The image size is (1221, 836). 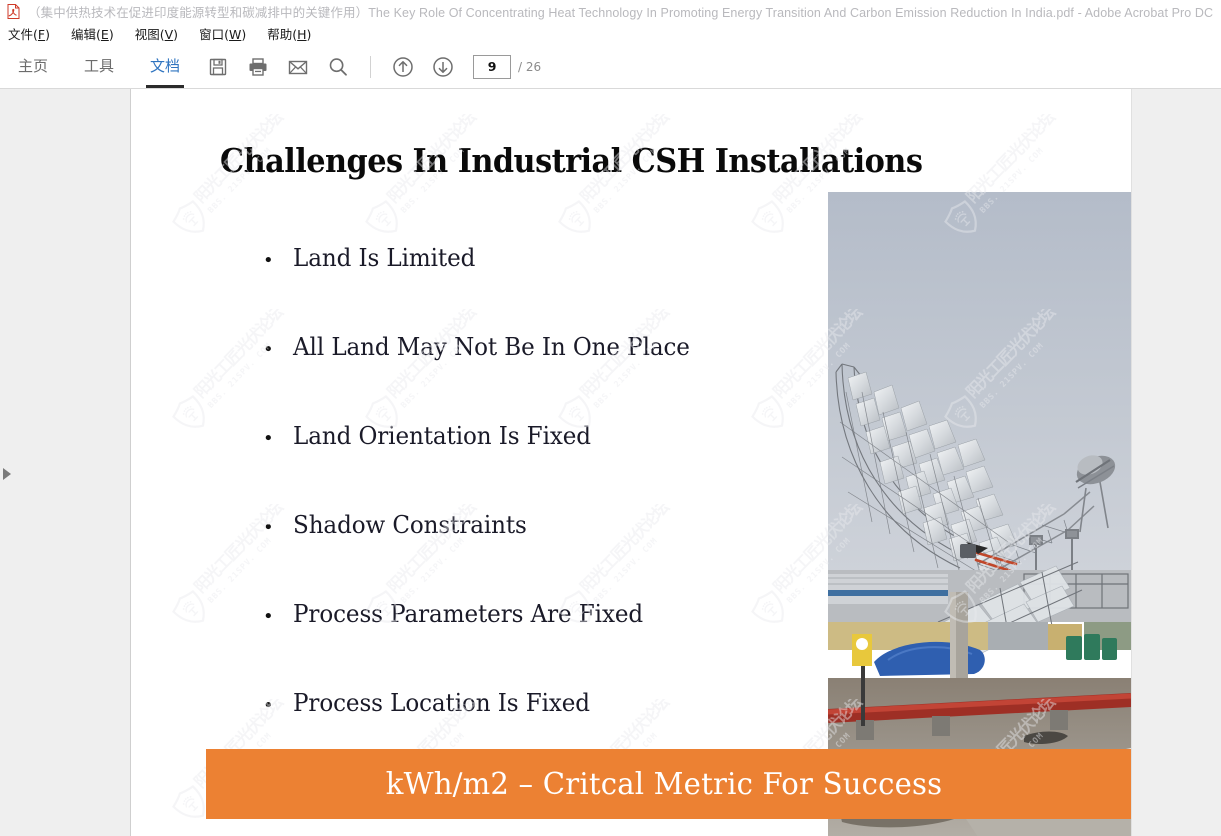 I want to click on menu-help-mnemonic: H, so click(x=302, y=34).